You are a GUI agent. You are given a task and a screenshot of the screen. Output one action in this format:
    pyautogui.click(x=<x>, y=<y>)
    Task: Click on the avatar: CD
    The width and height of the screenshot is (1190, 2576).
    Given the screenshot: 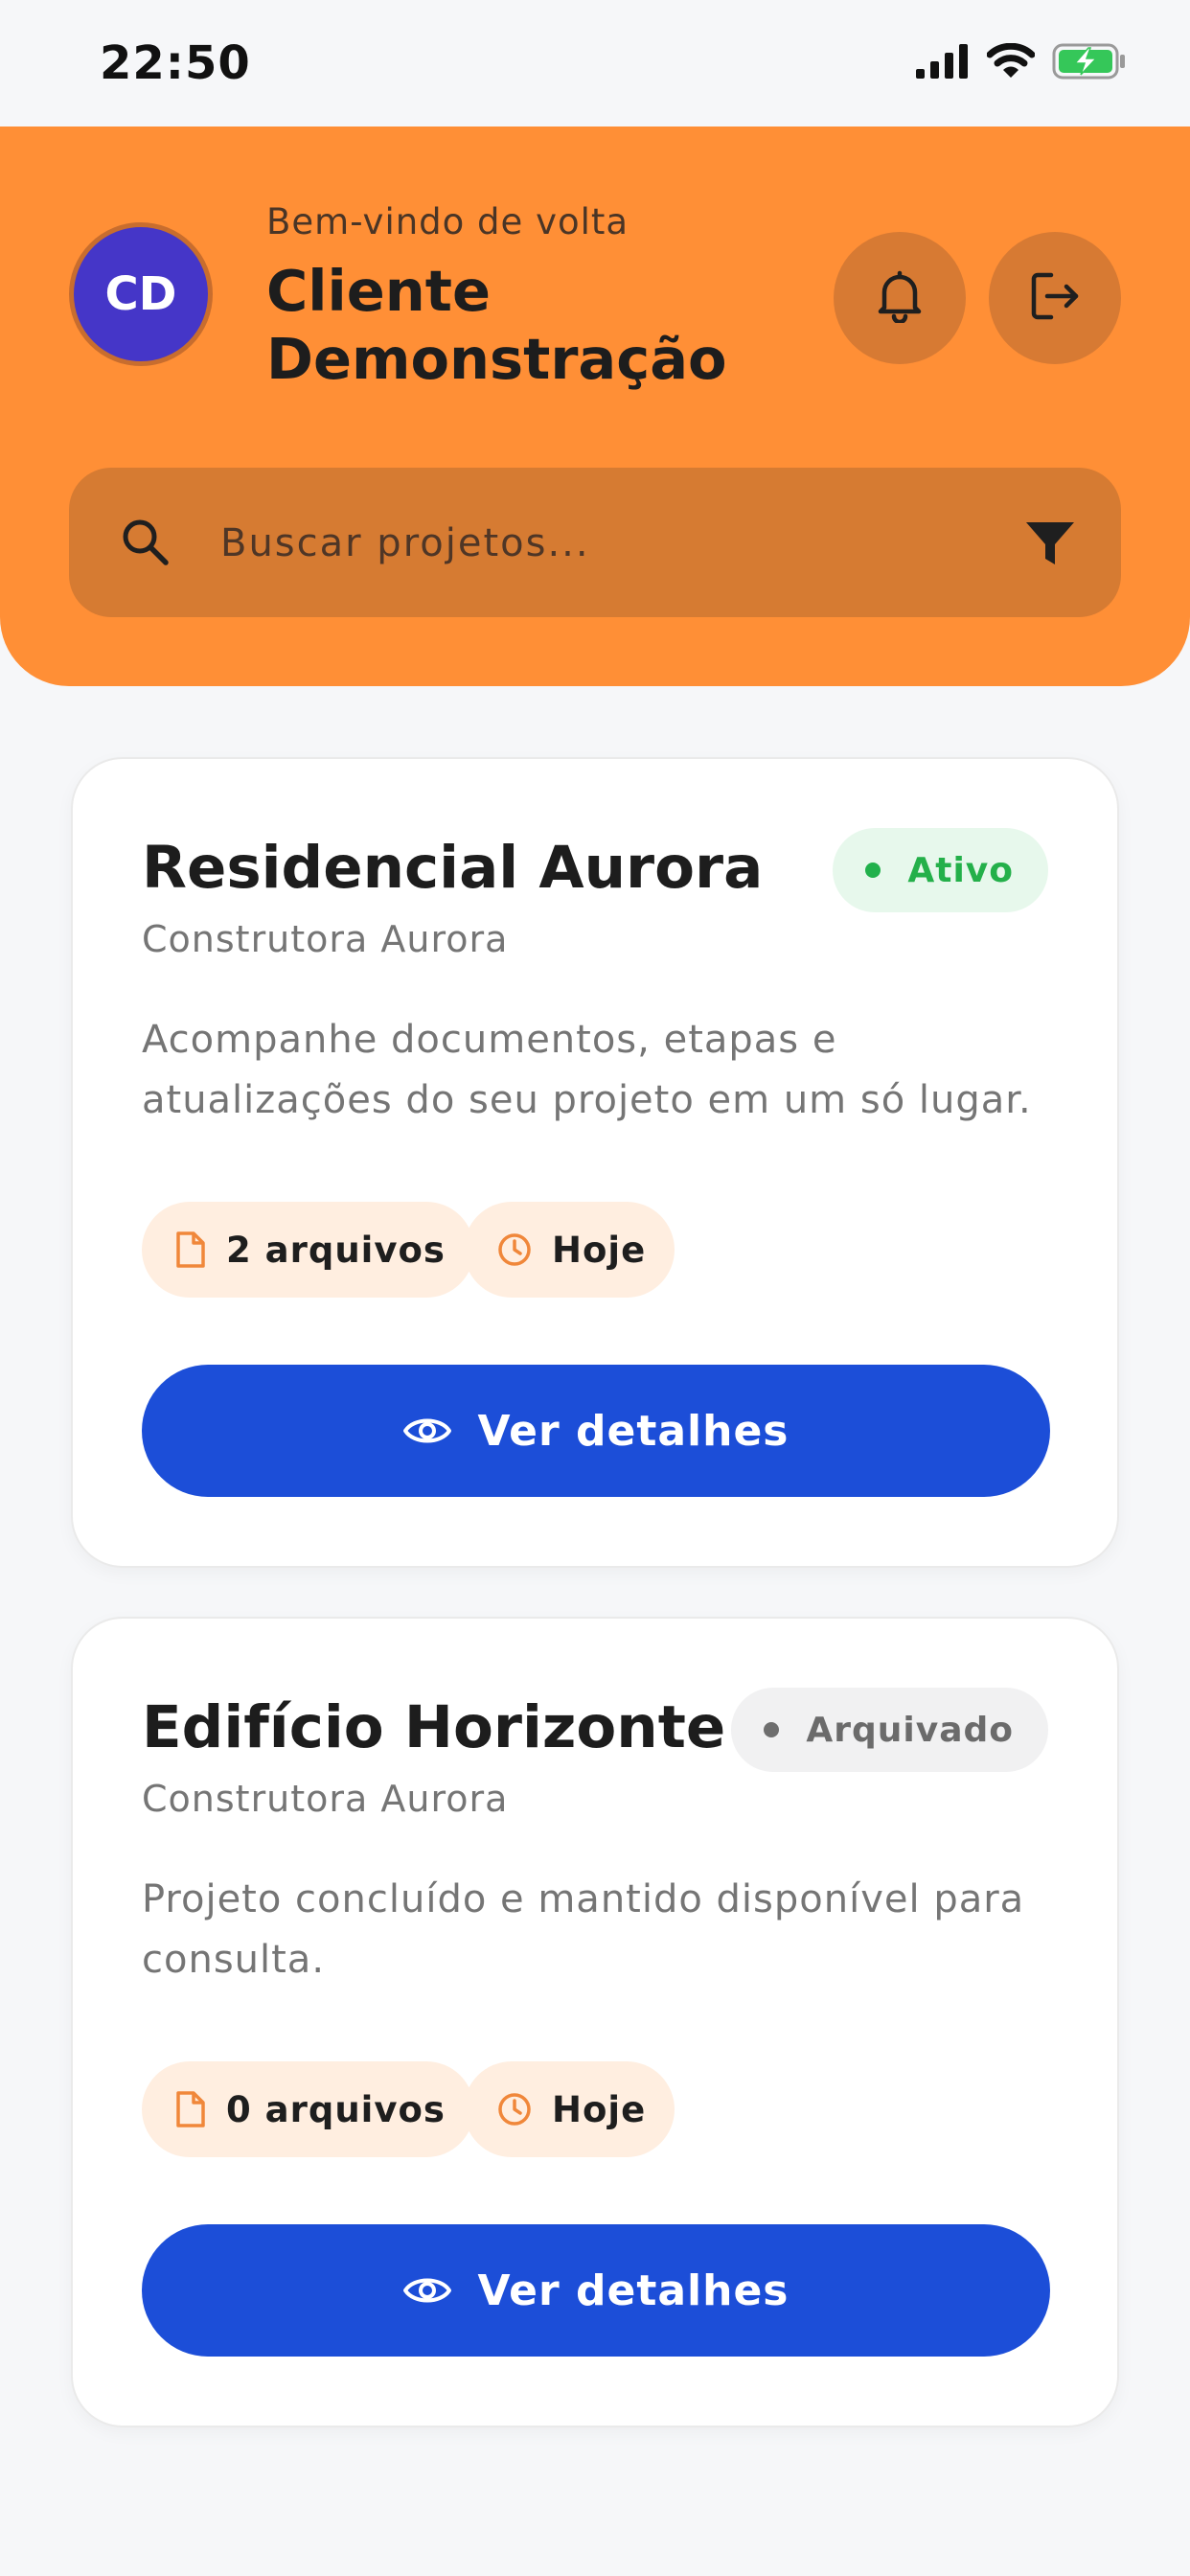 What is the action you would take?
    pyautogui.click(x=141, y=294)
    